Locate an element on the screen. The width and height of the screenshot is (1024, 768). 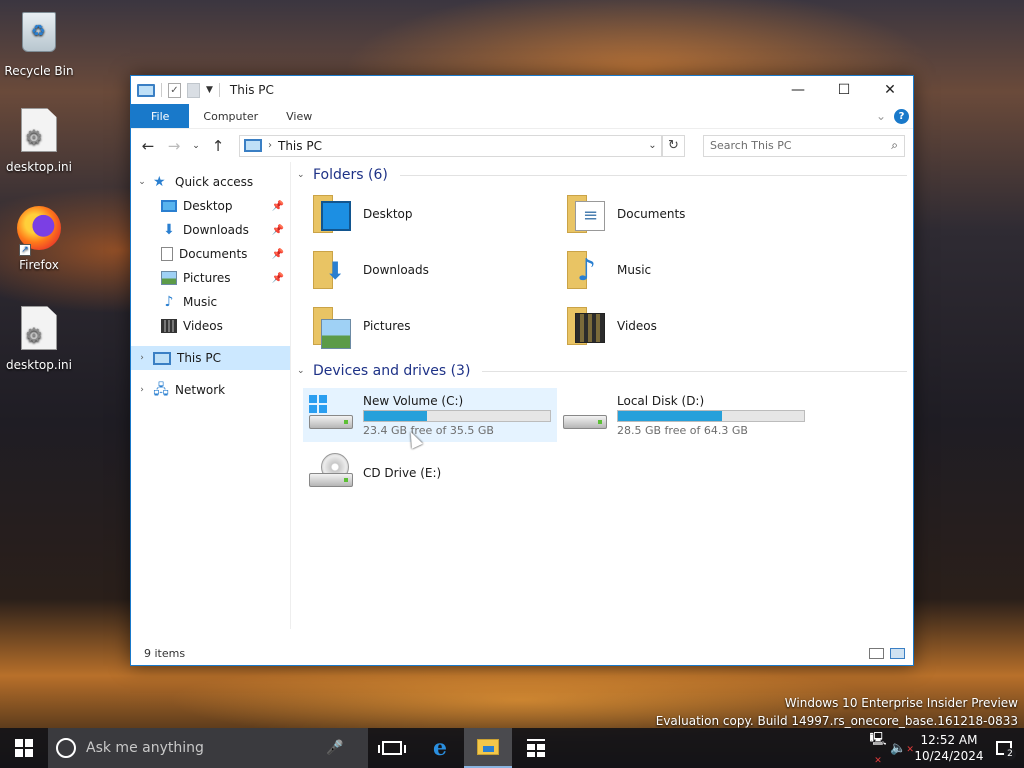
maximize-button: ☐ is located at coordinates (844, 90).